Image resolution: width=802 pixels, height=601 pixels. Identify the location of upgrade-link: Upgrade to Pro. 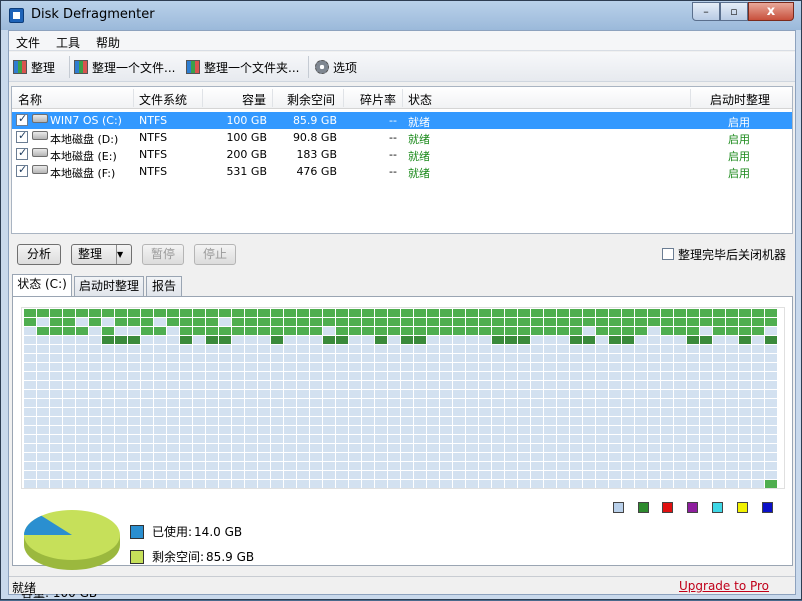
(724, 586).